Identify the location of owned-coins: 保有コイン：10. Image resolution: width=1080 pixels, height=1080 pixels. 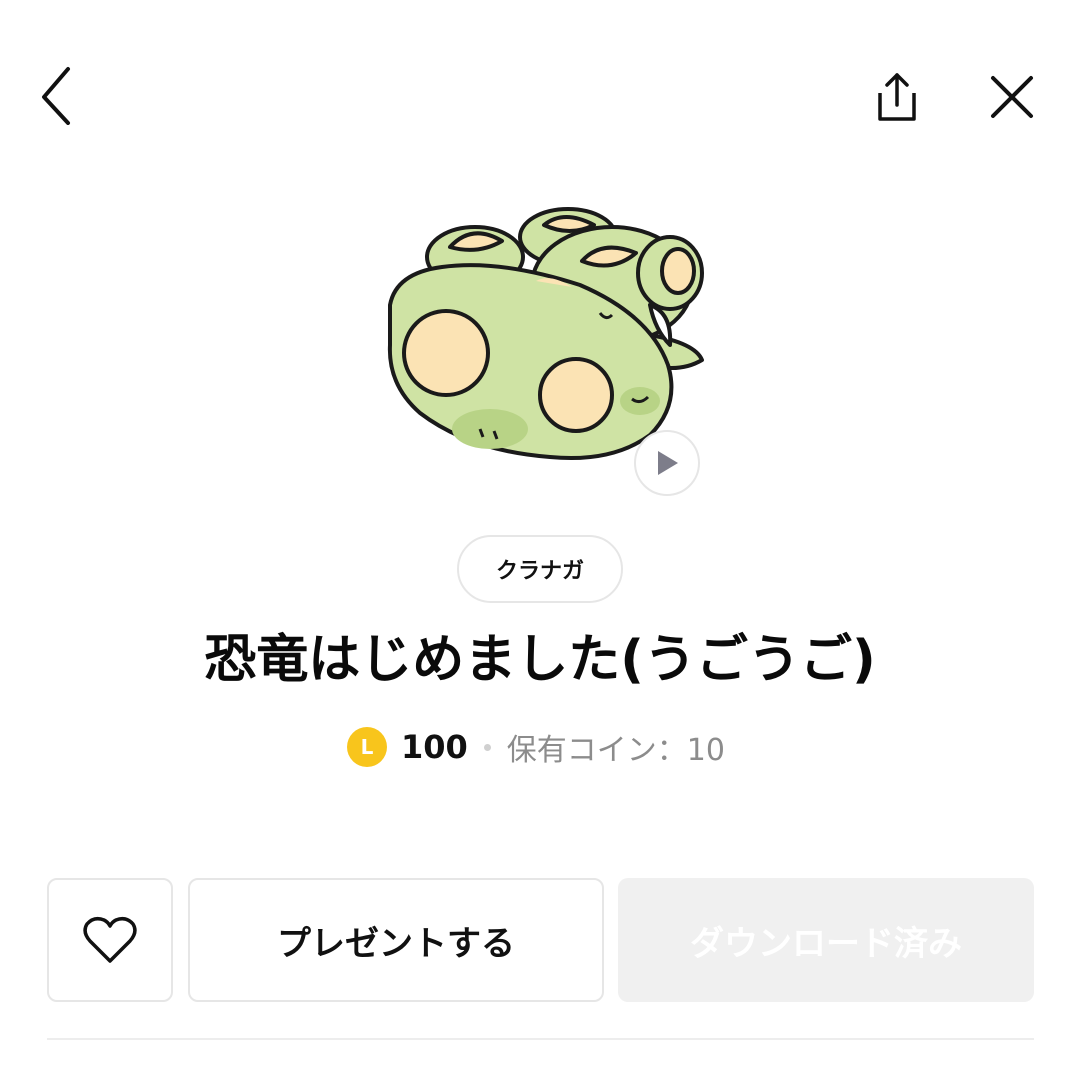
(615, 750).